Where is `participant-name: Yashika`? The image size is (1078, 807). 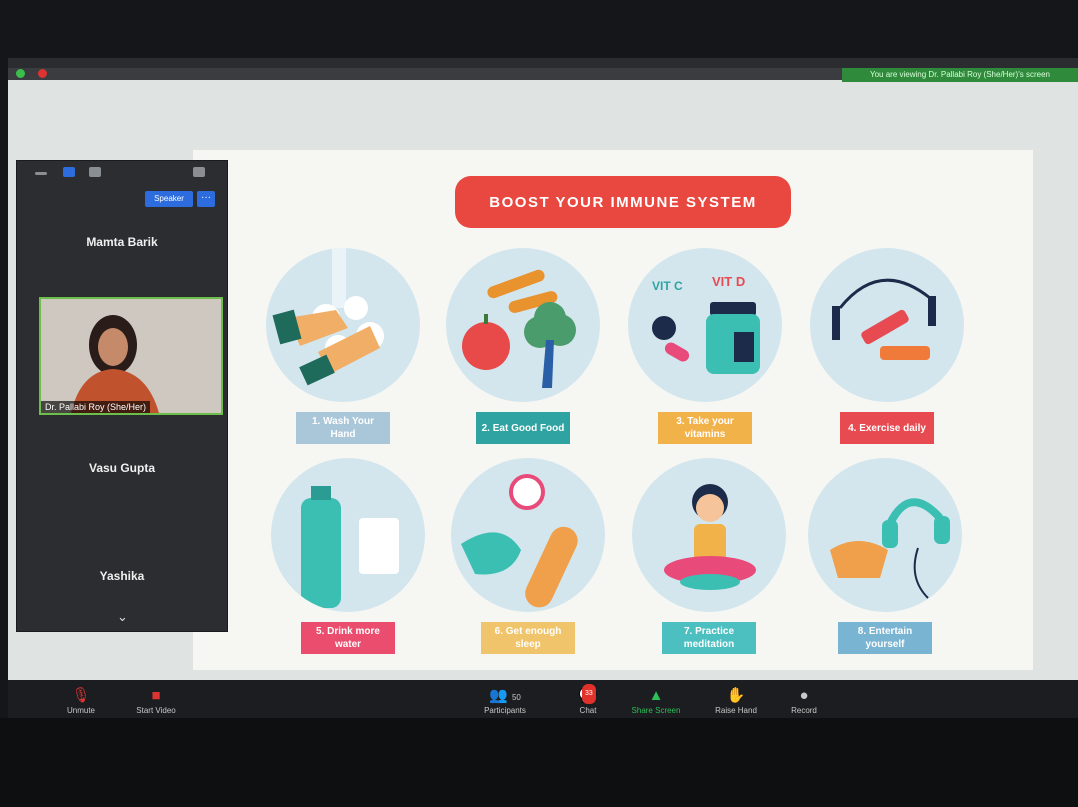
participant-name: Yashika is located at coordinates (122, 576).